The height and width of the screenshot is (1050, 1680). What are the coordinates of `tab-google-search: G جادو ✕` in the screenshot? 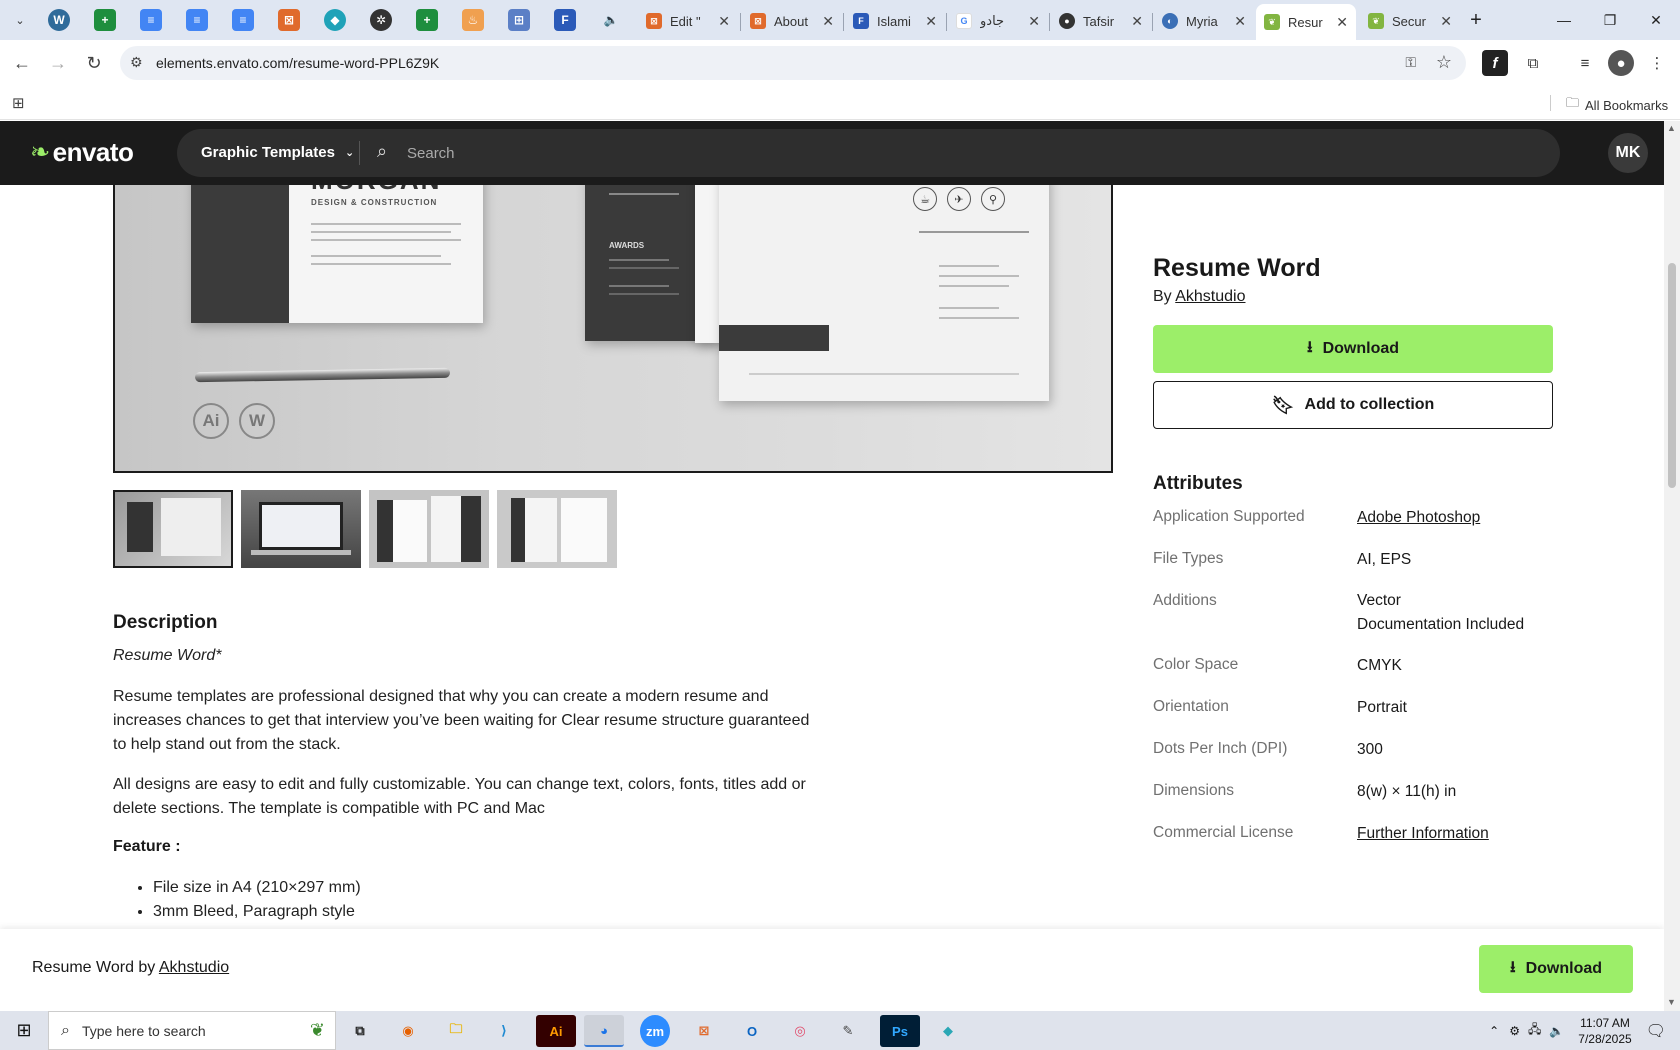 It's located at (998, 21).